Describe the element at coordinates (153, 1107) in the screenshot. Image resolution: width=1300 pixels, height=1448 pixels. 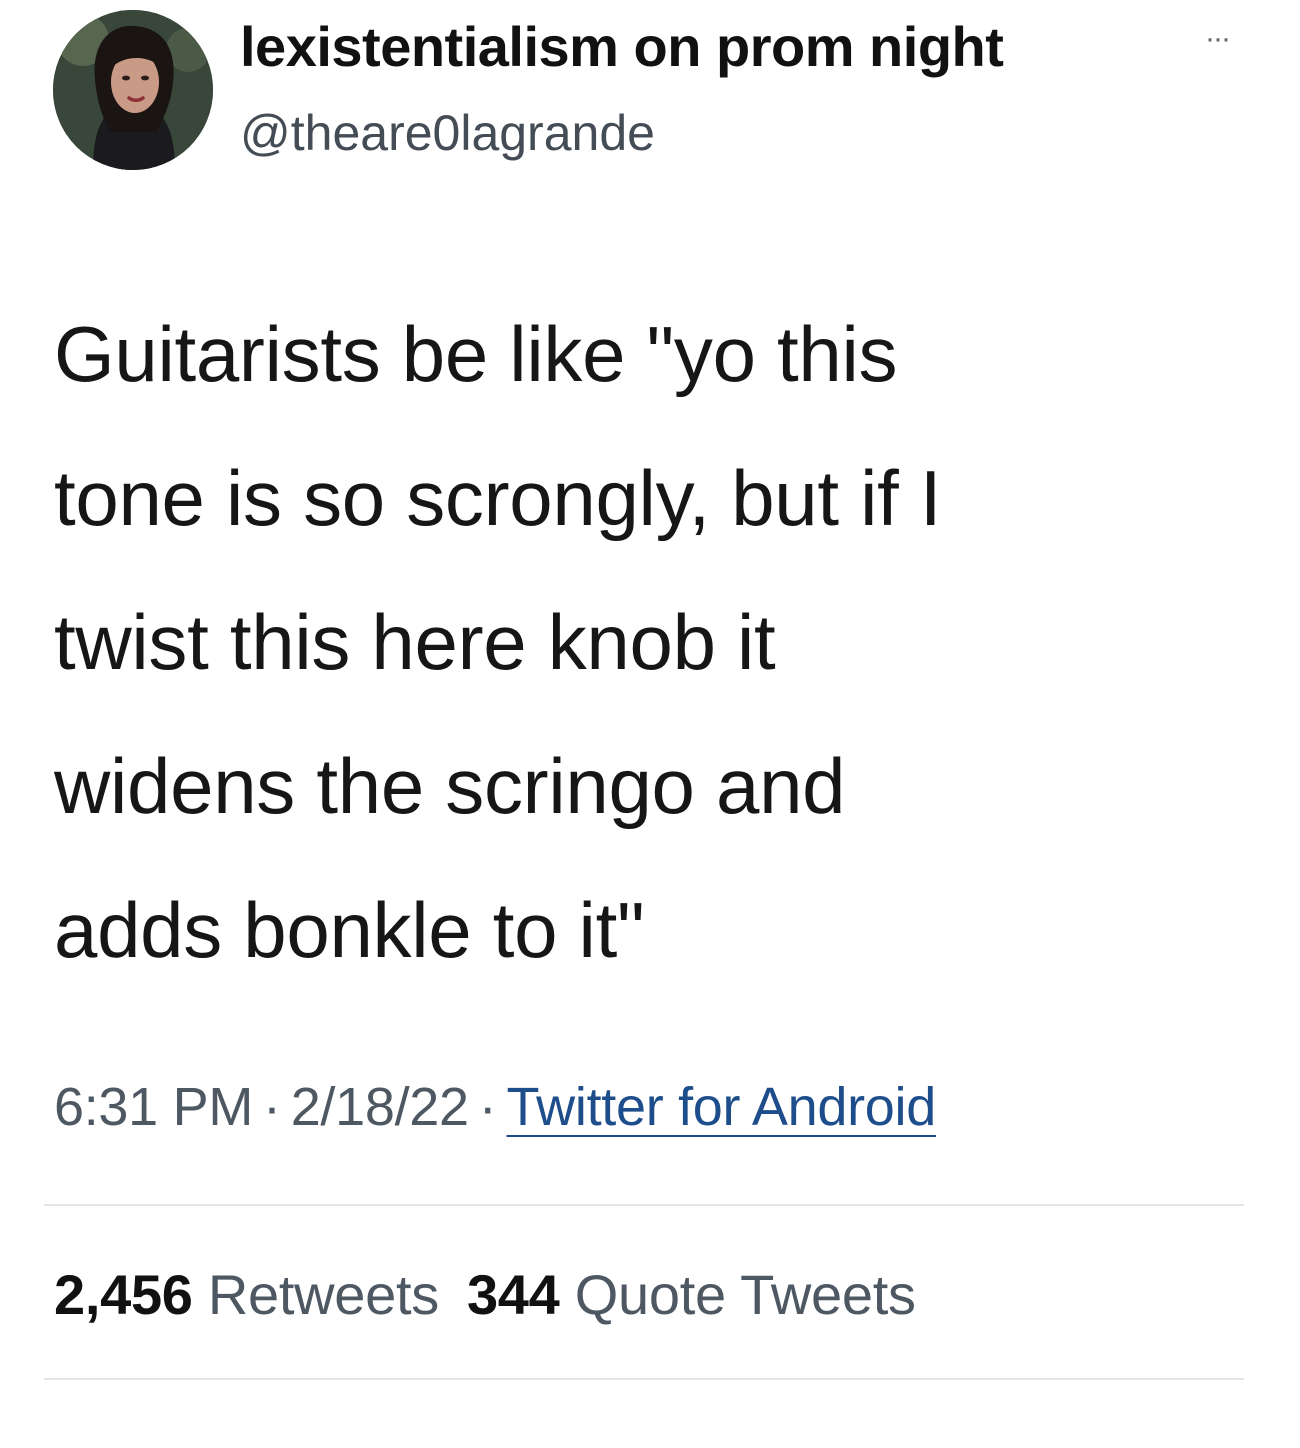
I see `tweet-time: 6:31 PM` at that location.